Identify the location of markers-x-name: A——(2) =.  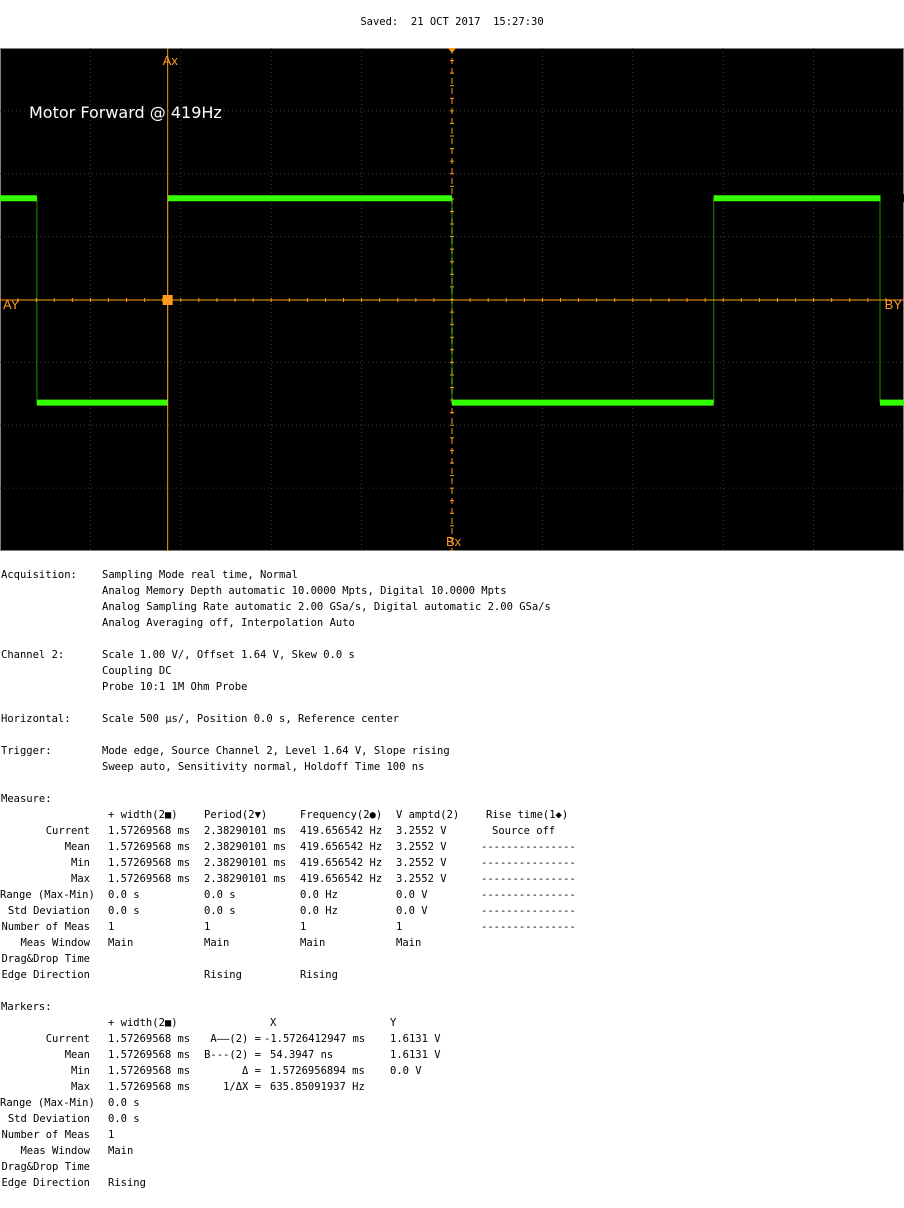
(235, 1039).